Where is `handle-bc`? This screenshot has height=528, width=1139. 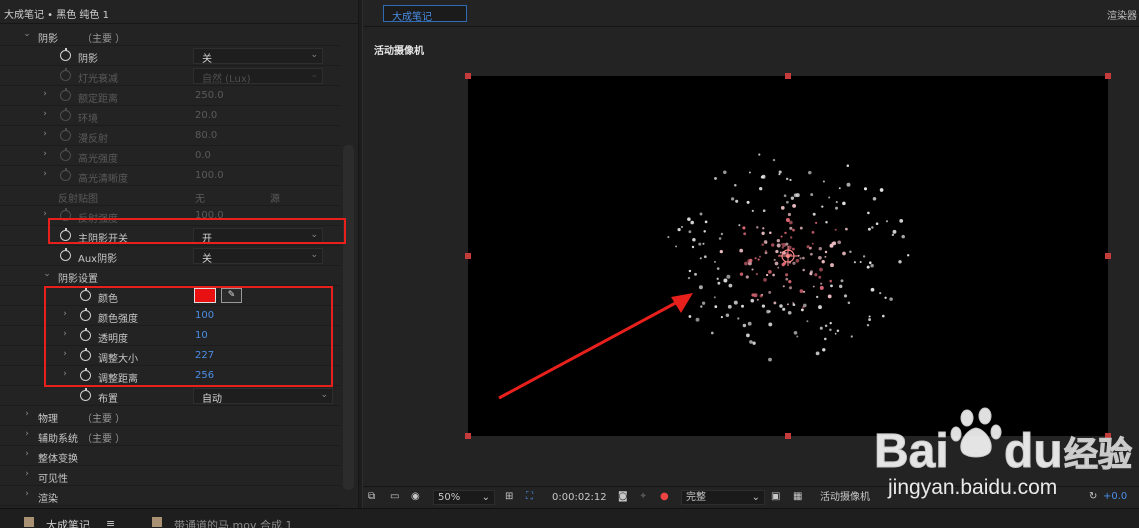
handle-bc is located at coordinates (788, 436).